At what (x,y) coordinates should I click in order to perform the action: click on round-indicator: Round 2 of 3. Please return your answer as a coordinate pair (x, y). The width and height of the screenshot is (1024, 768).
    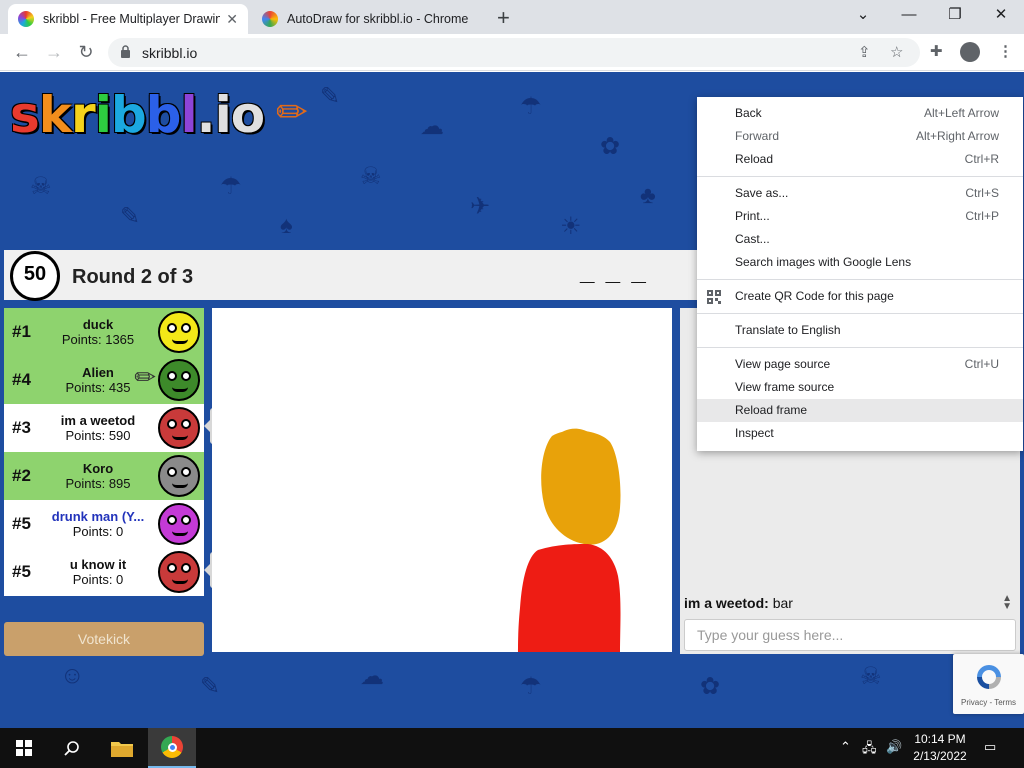
    Looking at the image, I should click on (133, 277).